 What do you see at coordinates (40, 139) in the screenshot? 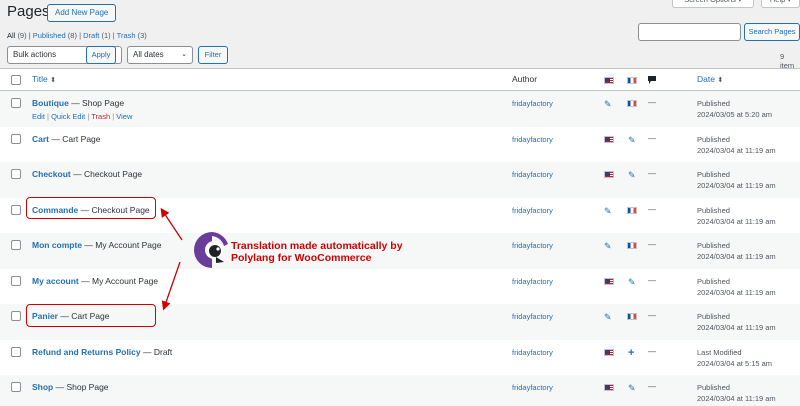
I see `page-title-link: Cart` at bounding box center [40, 139].